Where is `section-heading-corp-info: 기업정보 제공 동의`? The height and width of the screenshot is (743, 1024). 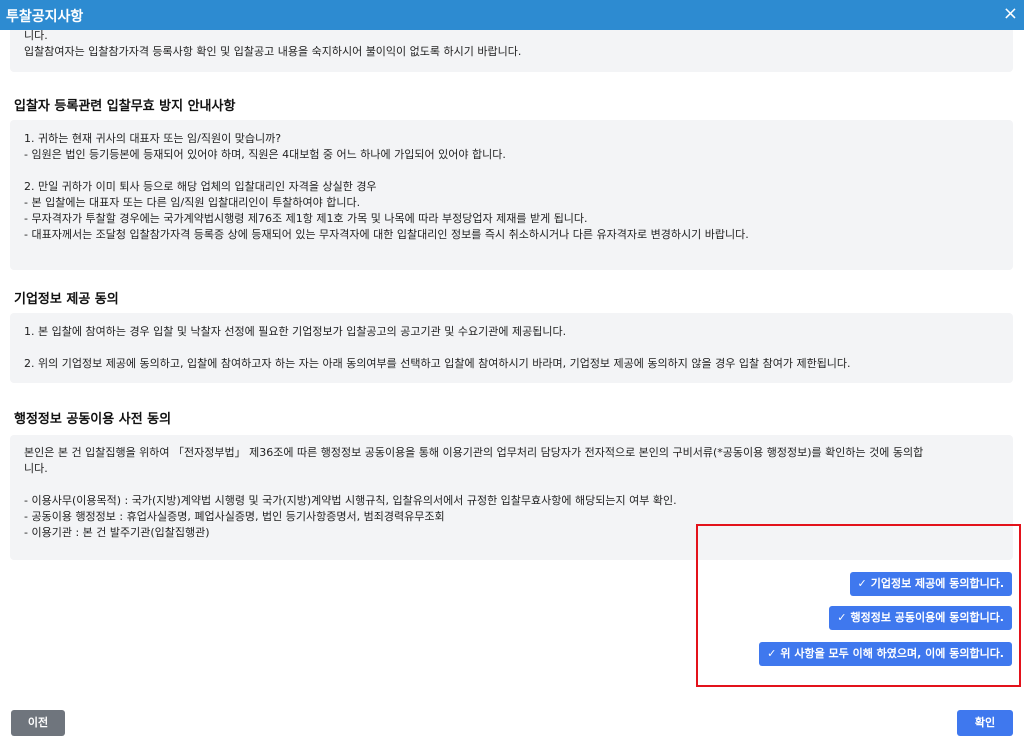
section-heading-corp-info: 기업정보 제공 동의 is located at coordinates (66, 299).